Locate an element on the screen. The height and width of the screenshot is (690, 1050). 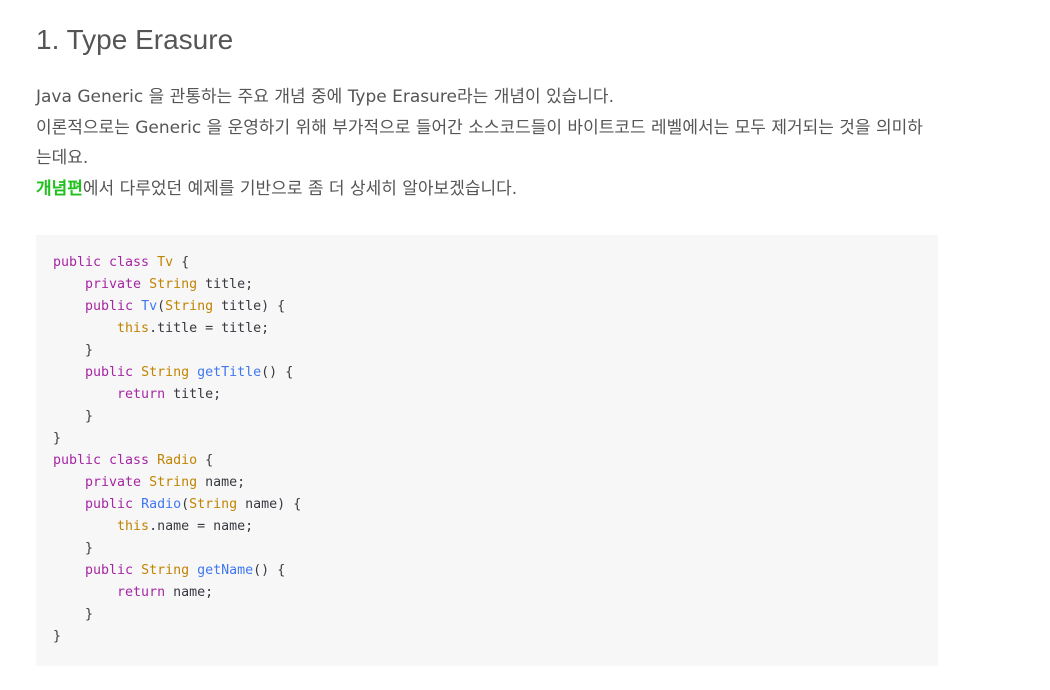
code-line: public String getTitle() { is located at coordinates (177, 373).